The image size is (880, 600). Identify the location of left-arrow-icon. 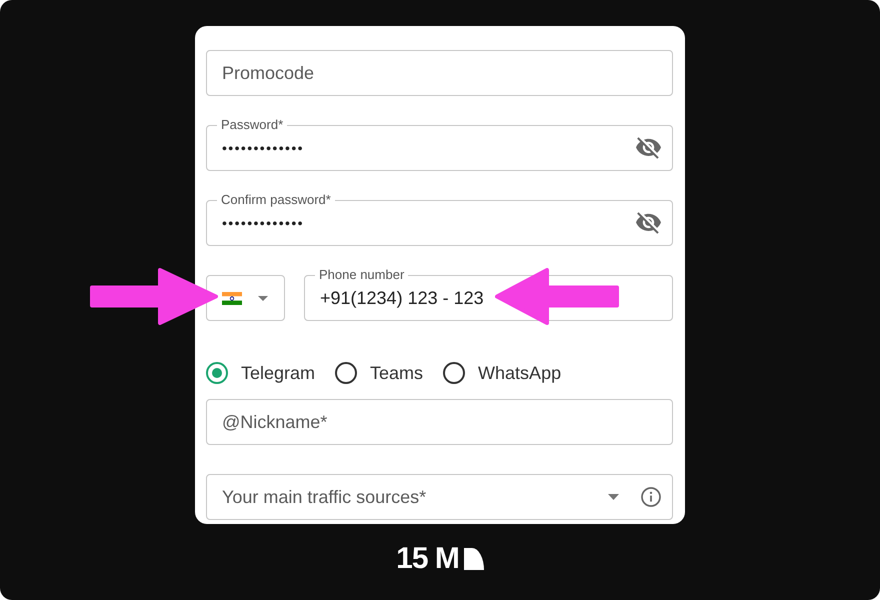
(557, 296).